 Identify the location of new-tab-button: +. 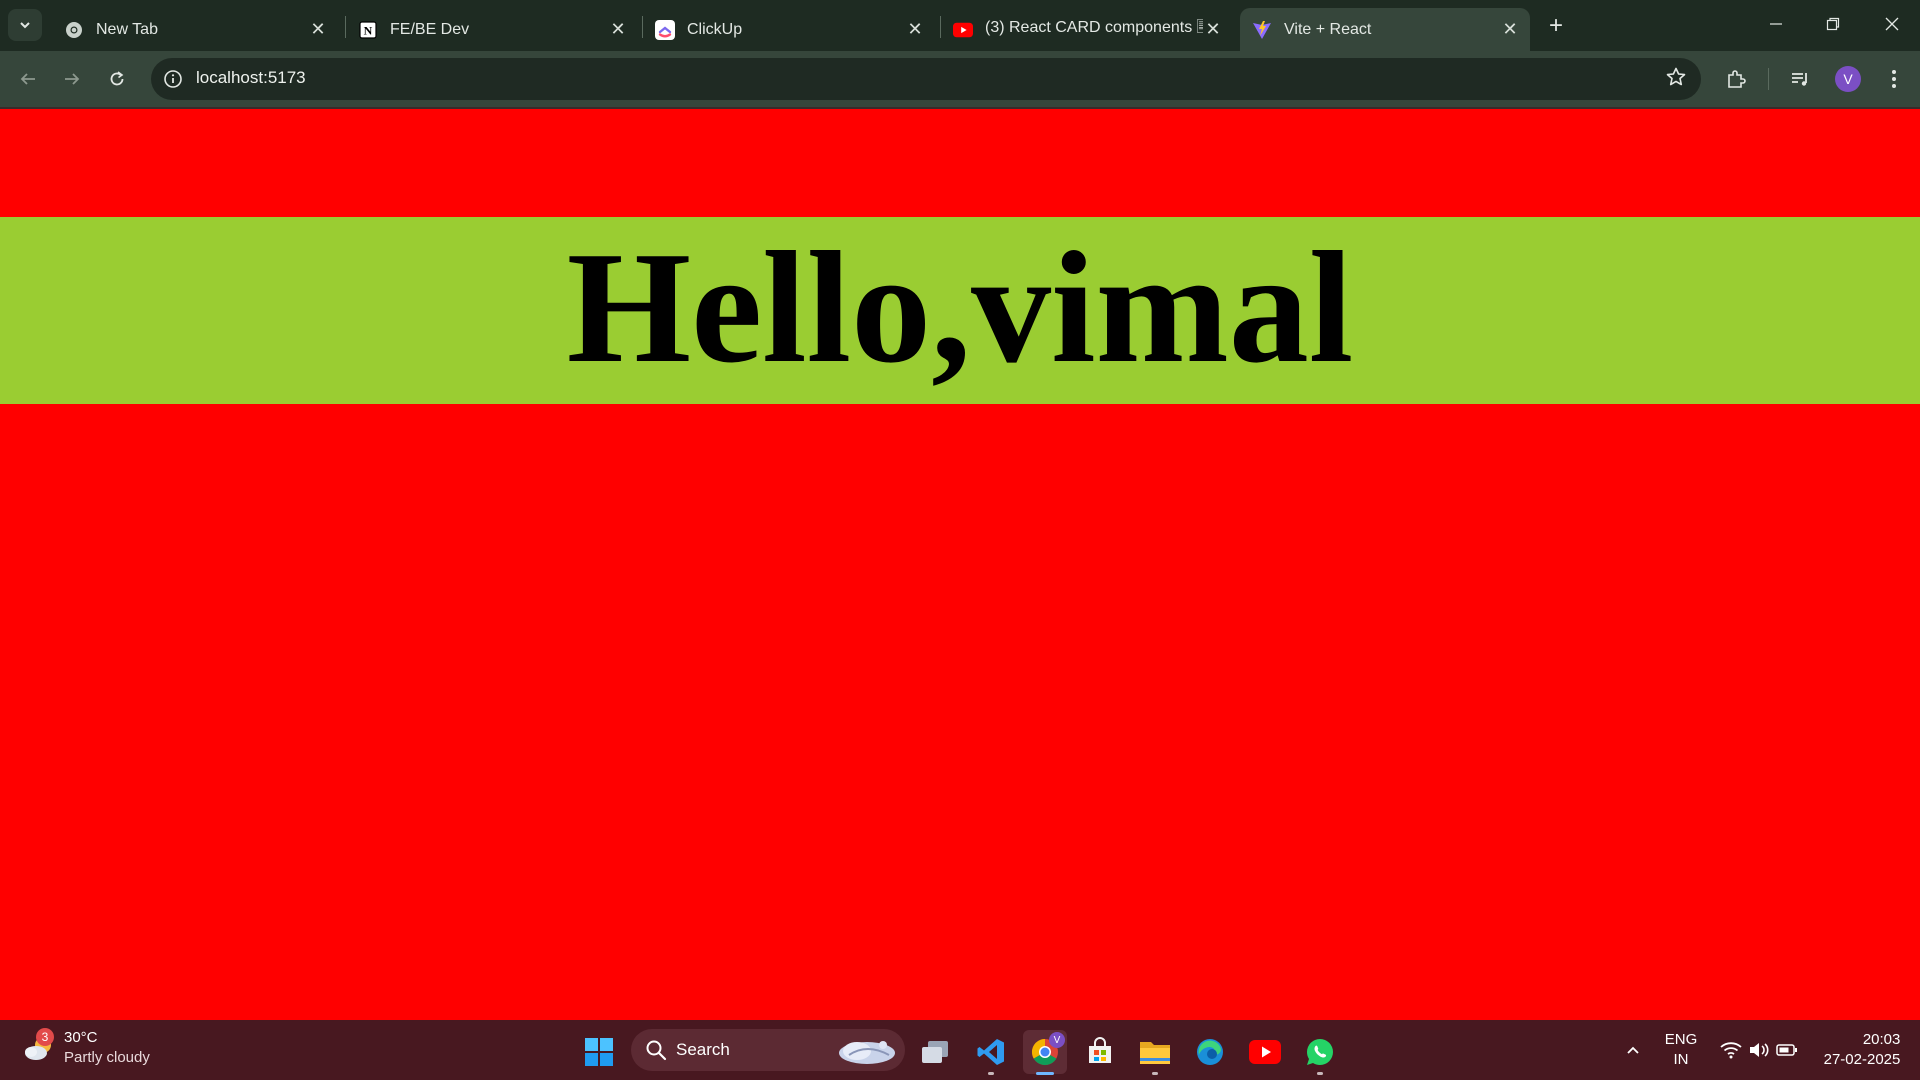
(1556, 26).